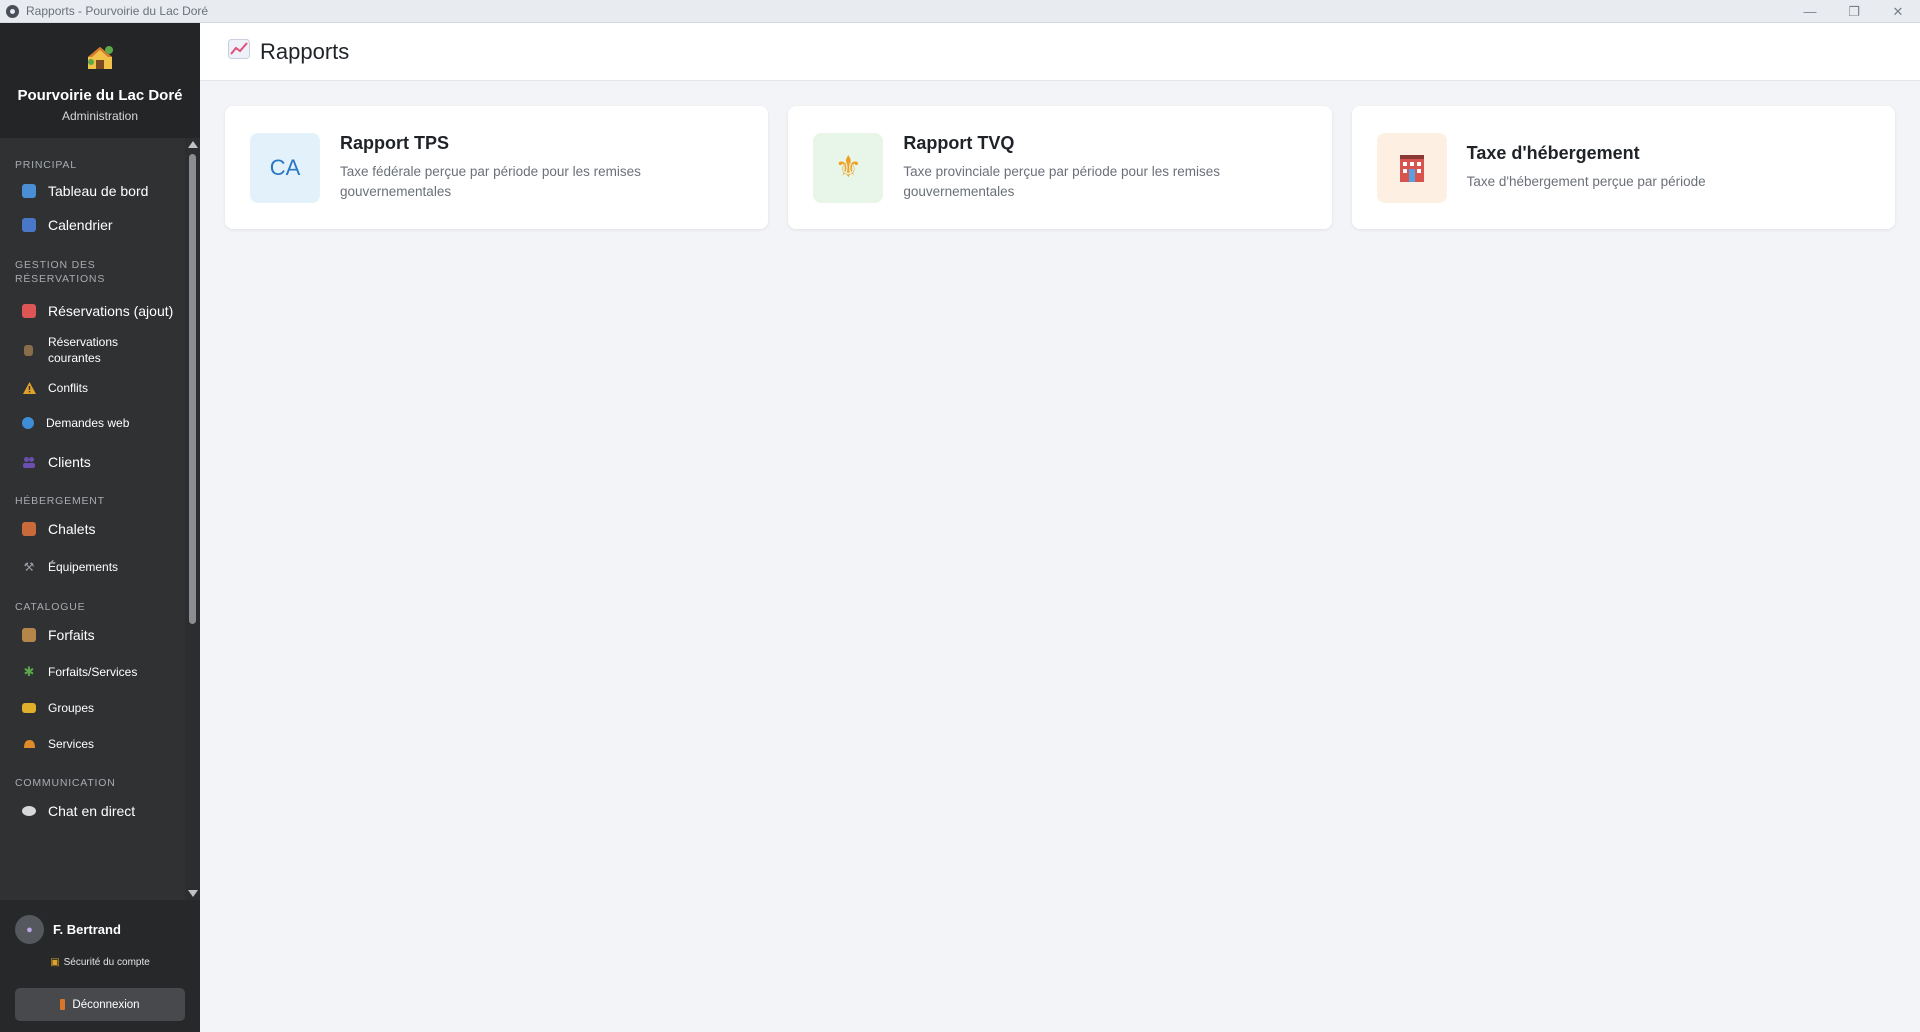 This screenshot has width=1920, height=1032. I want to click on account-security-label: Sécurité du compte, so click(106, 962).